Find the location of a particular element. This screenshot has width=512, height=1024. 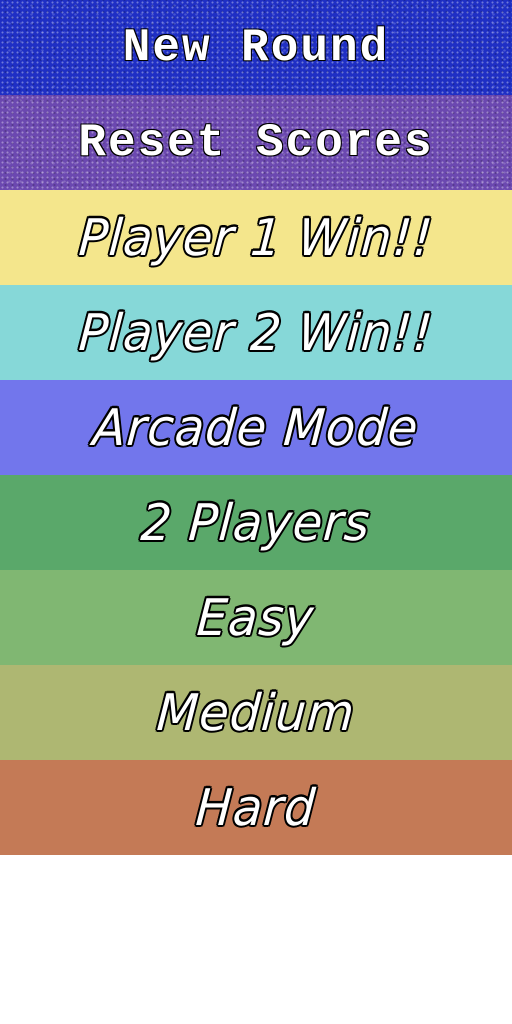

medium-button: Medium is located at coordinates (256, 712).